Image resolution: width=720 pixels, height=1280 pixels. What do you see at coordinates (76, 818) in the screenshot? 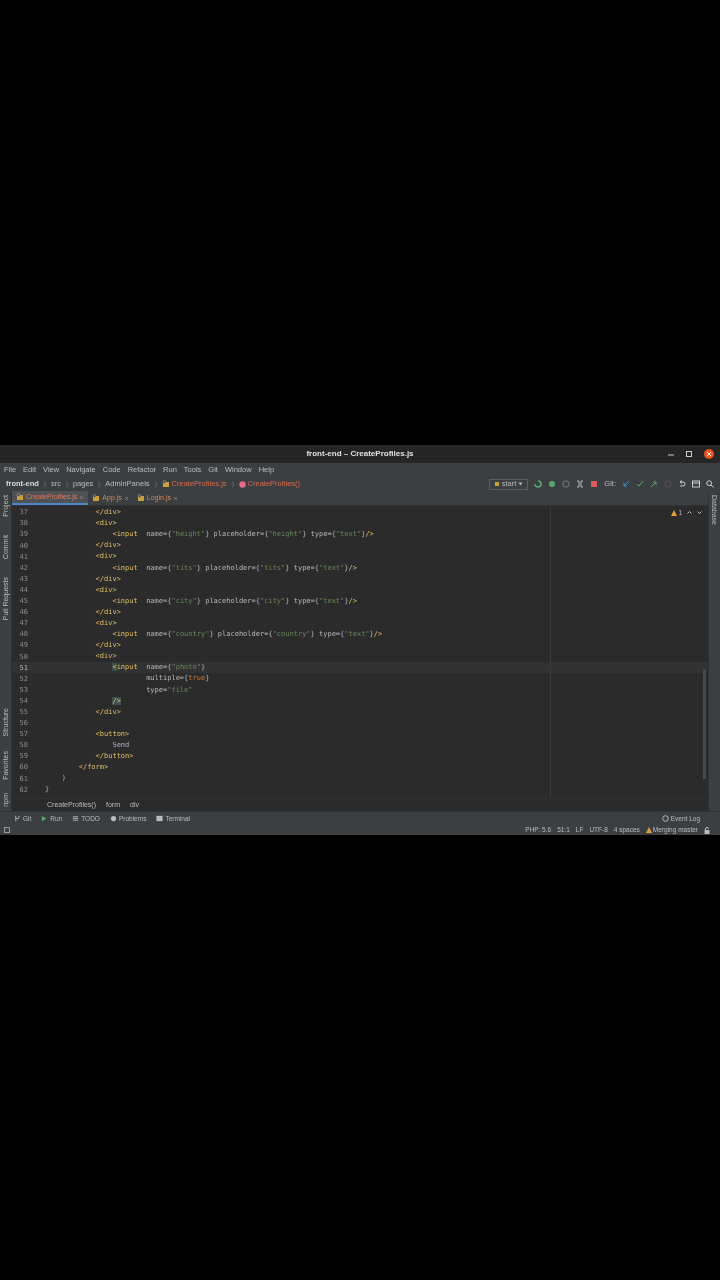
I see `list-icon` at bounding box center [76, 818].